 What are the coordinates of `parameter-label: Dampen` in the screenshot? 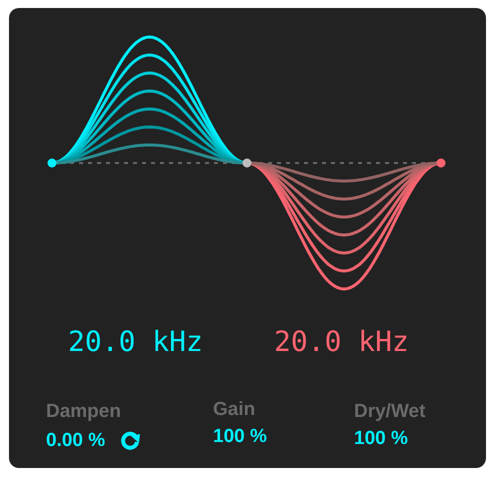 It's located at (84, 411).